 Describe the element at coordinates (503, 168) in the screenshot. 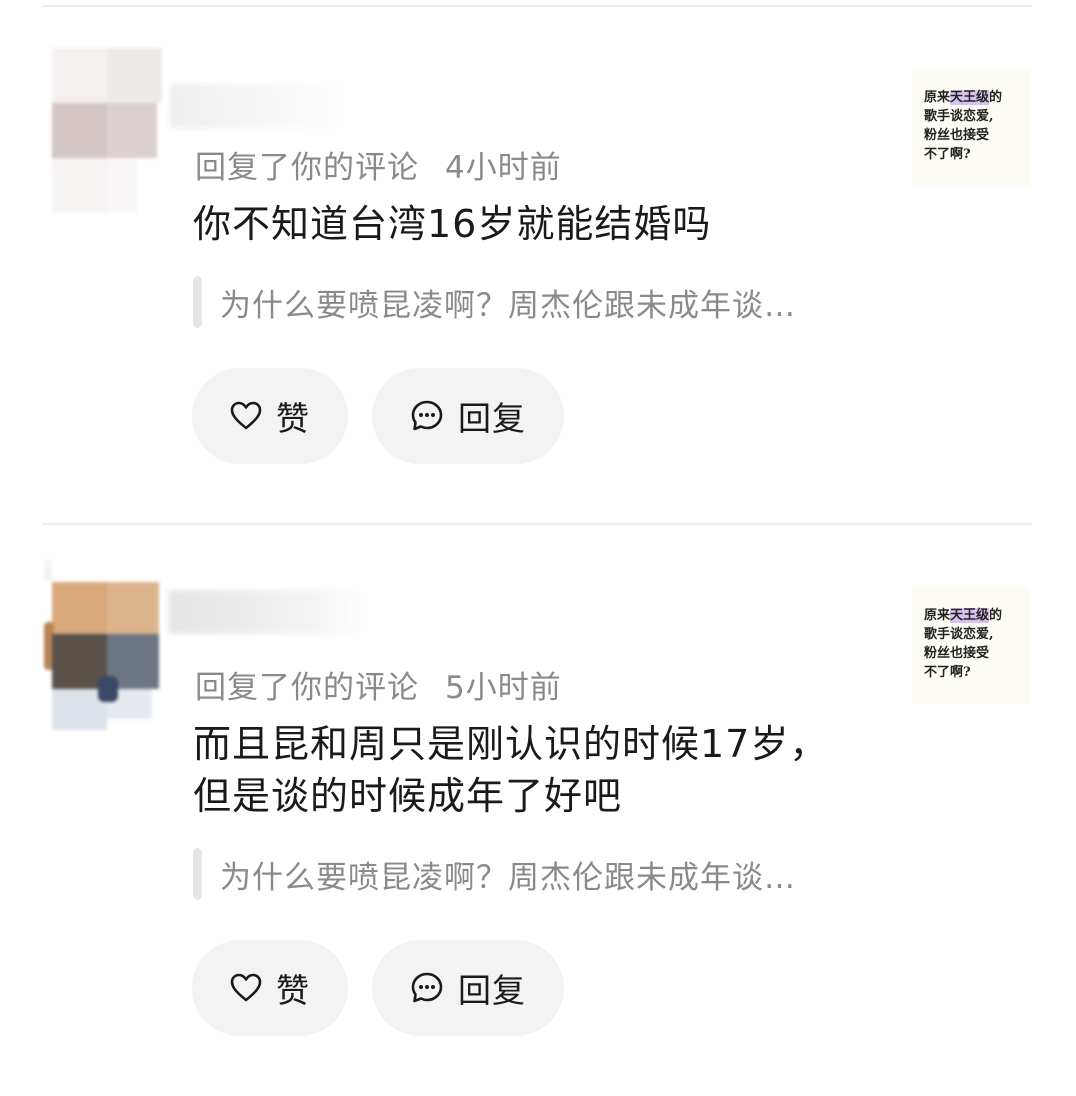

I see `reply-time: 4小时前` at that location.